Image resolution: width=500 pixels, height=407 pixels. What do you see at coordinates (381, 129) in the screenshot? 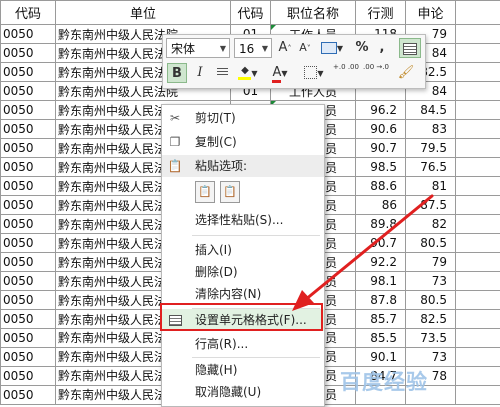
I see `table-cell: 90.6` at bounding box center [381, 129].